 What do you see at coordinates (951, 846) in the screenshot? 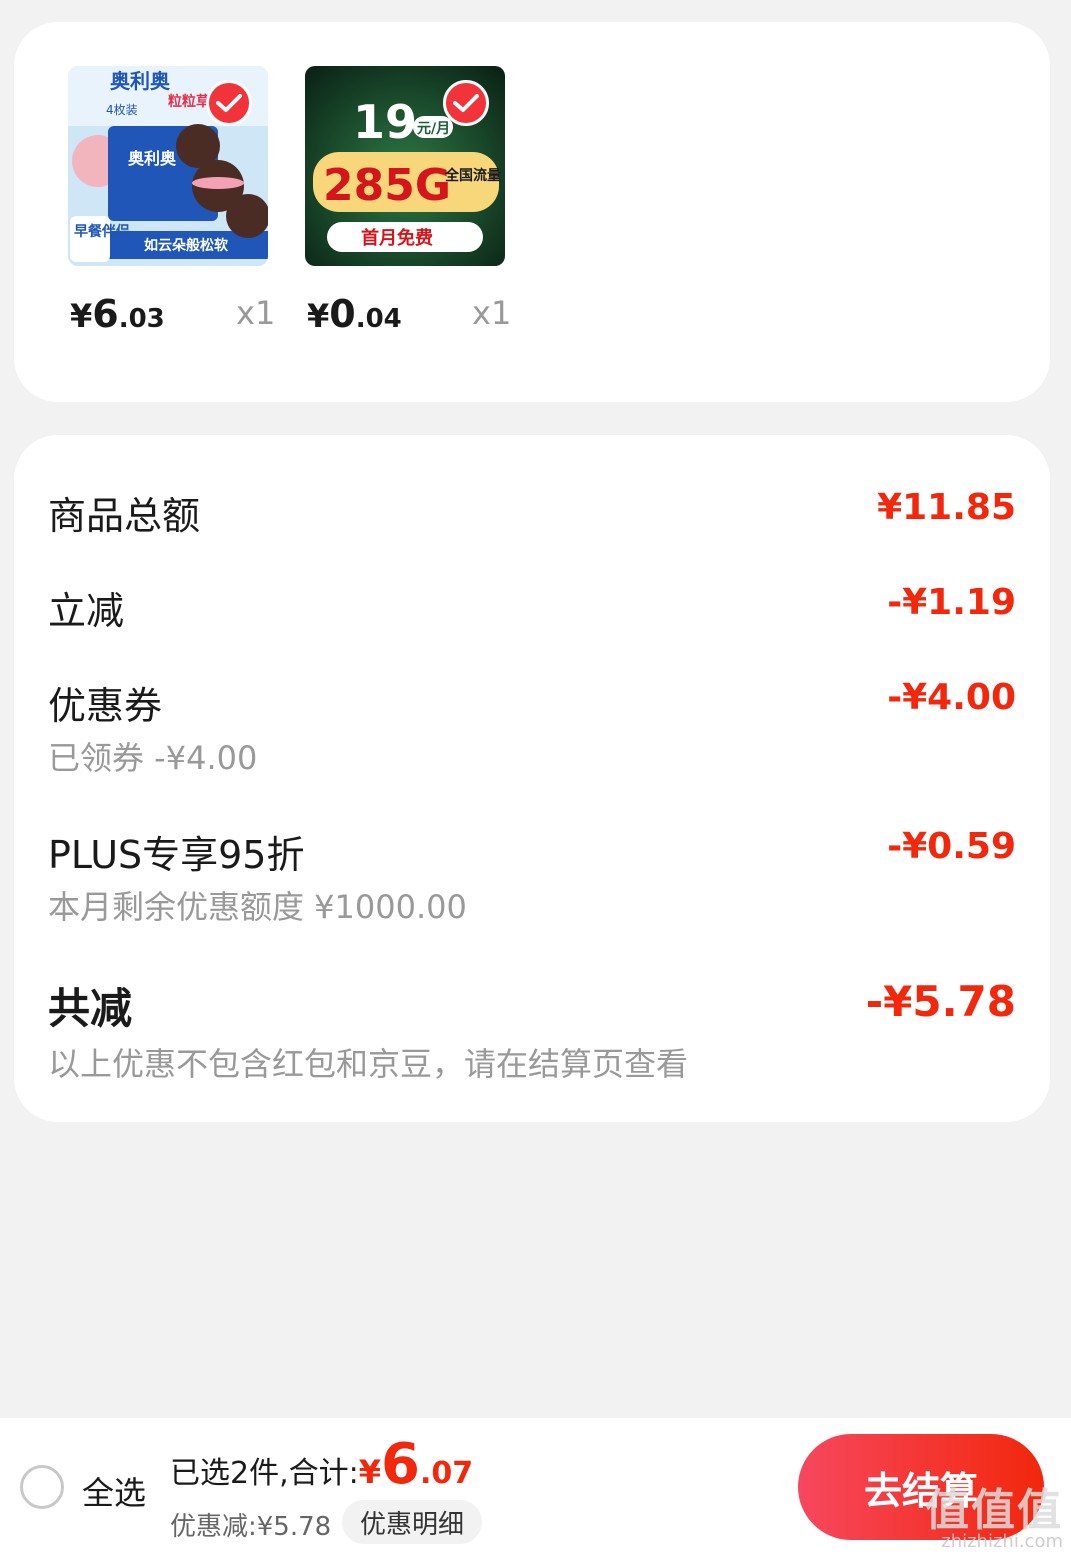
I see `plus-discount-amount: -¥0.59` at bounding box center [951, 846].